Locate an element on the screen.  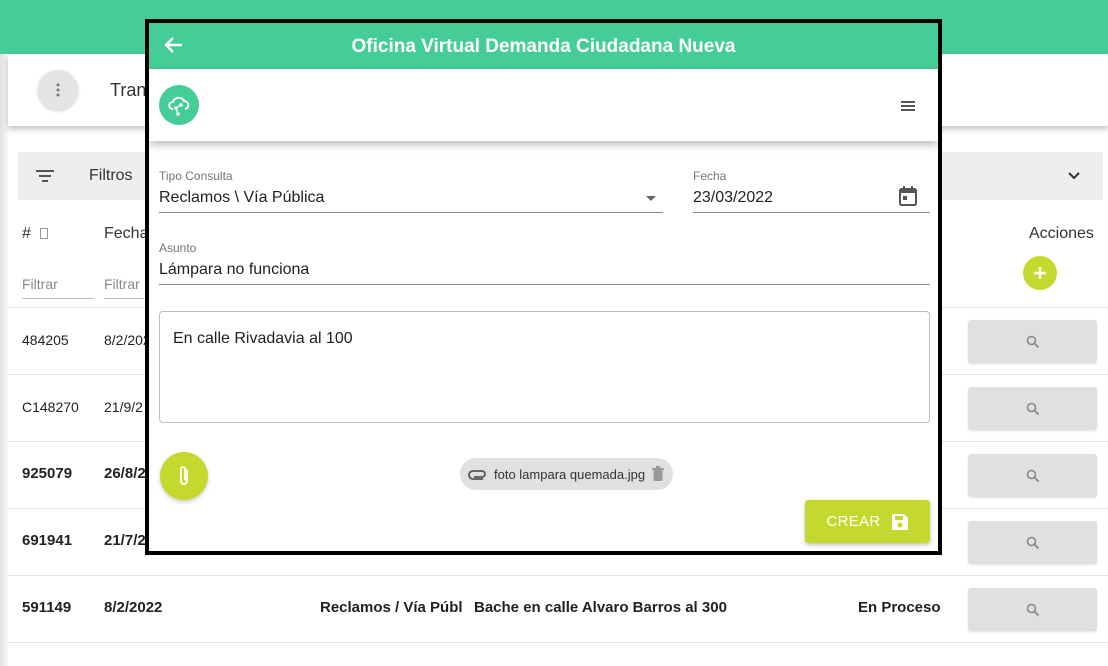
filter-input-date: Filtrar is located at coordinates (124, 287).